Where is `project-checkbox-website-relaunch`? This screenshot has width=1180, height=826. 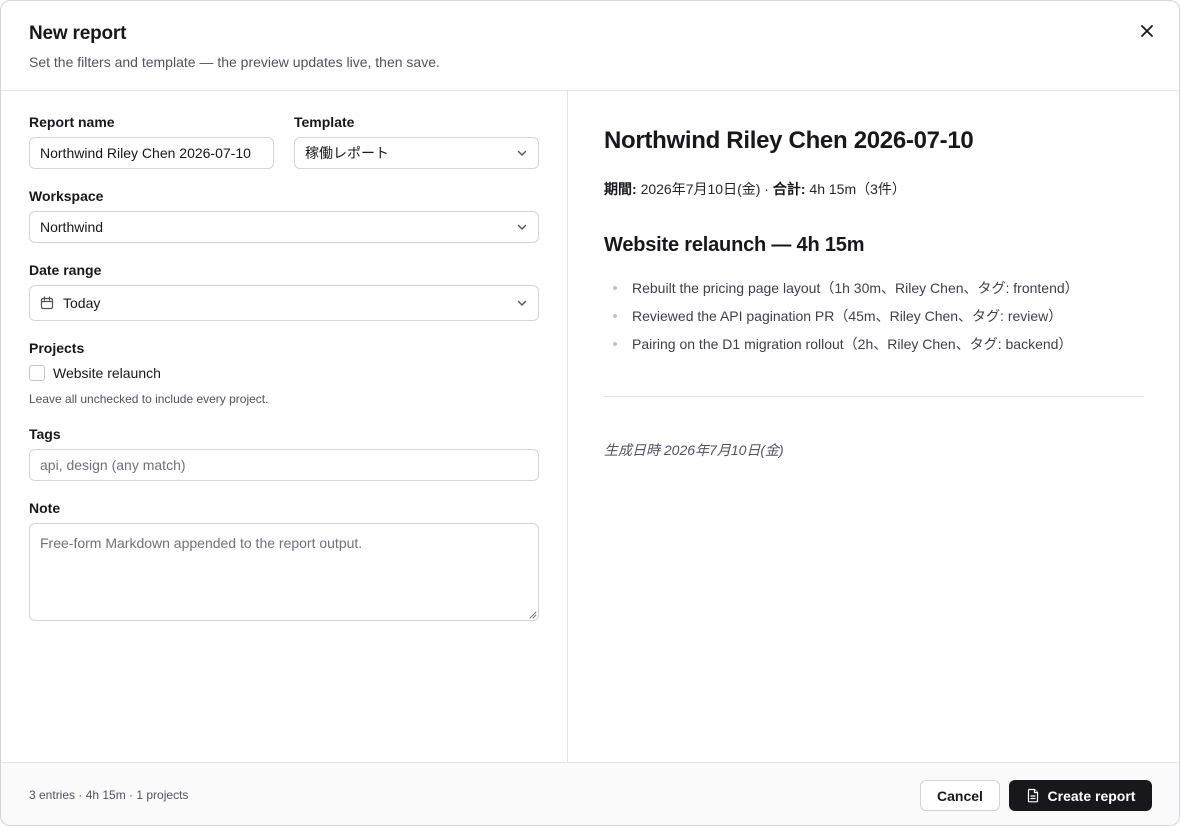
project-checkbox-website-relaunch is located at coordinates (37, 373).